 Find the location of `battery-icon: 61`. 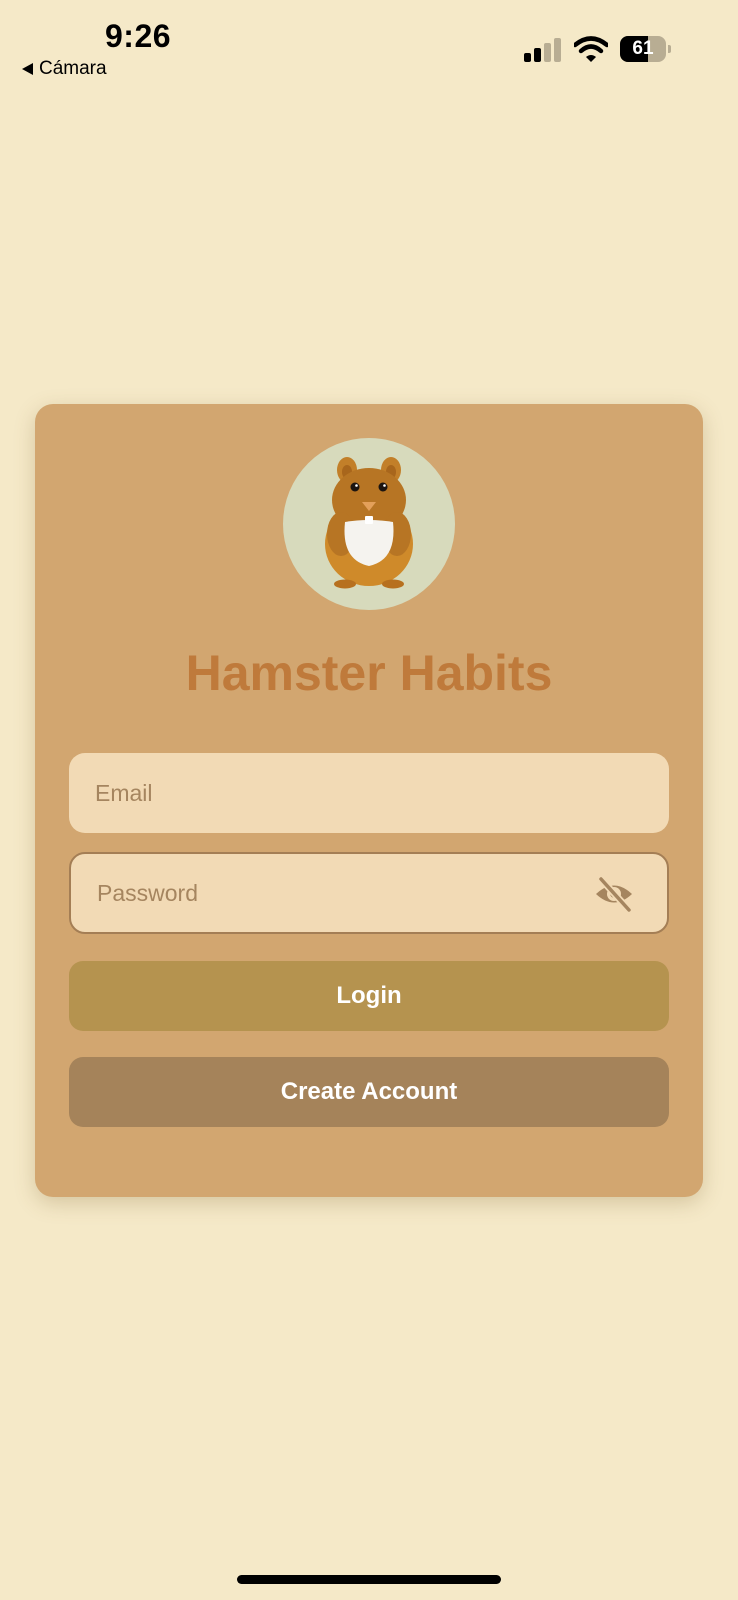

battery-icon: 61 is located at coordinates (645, 49).